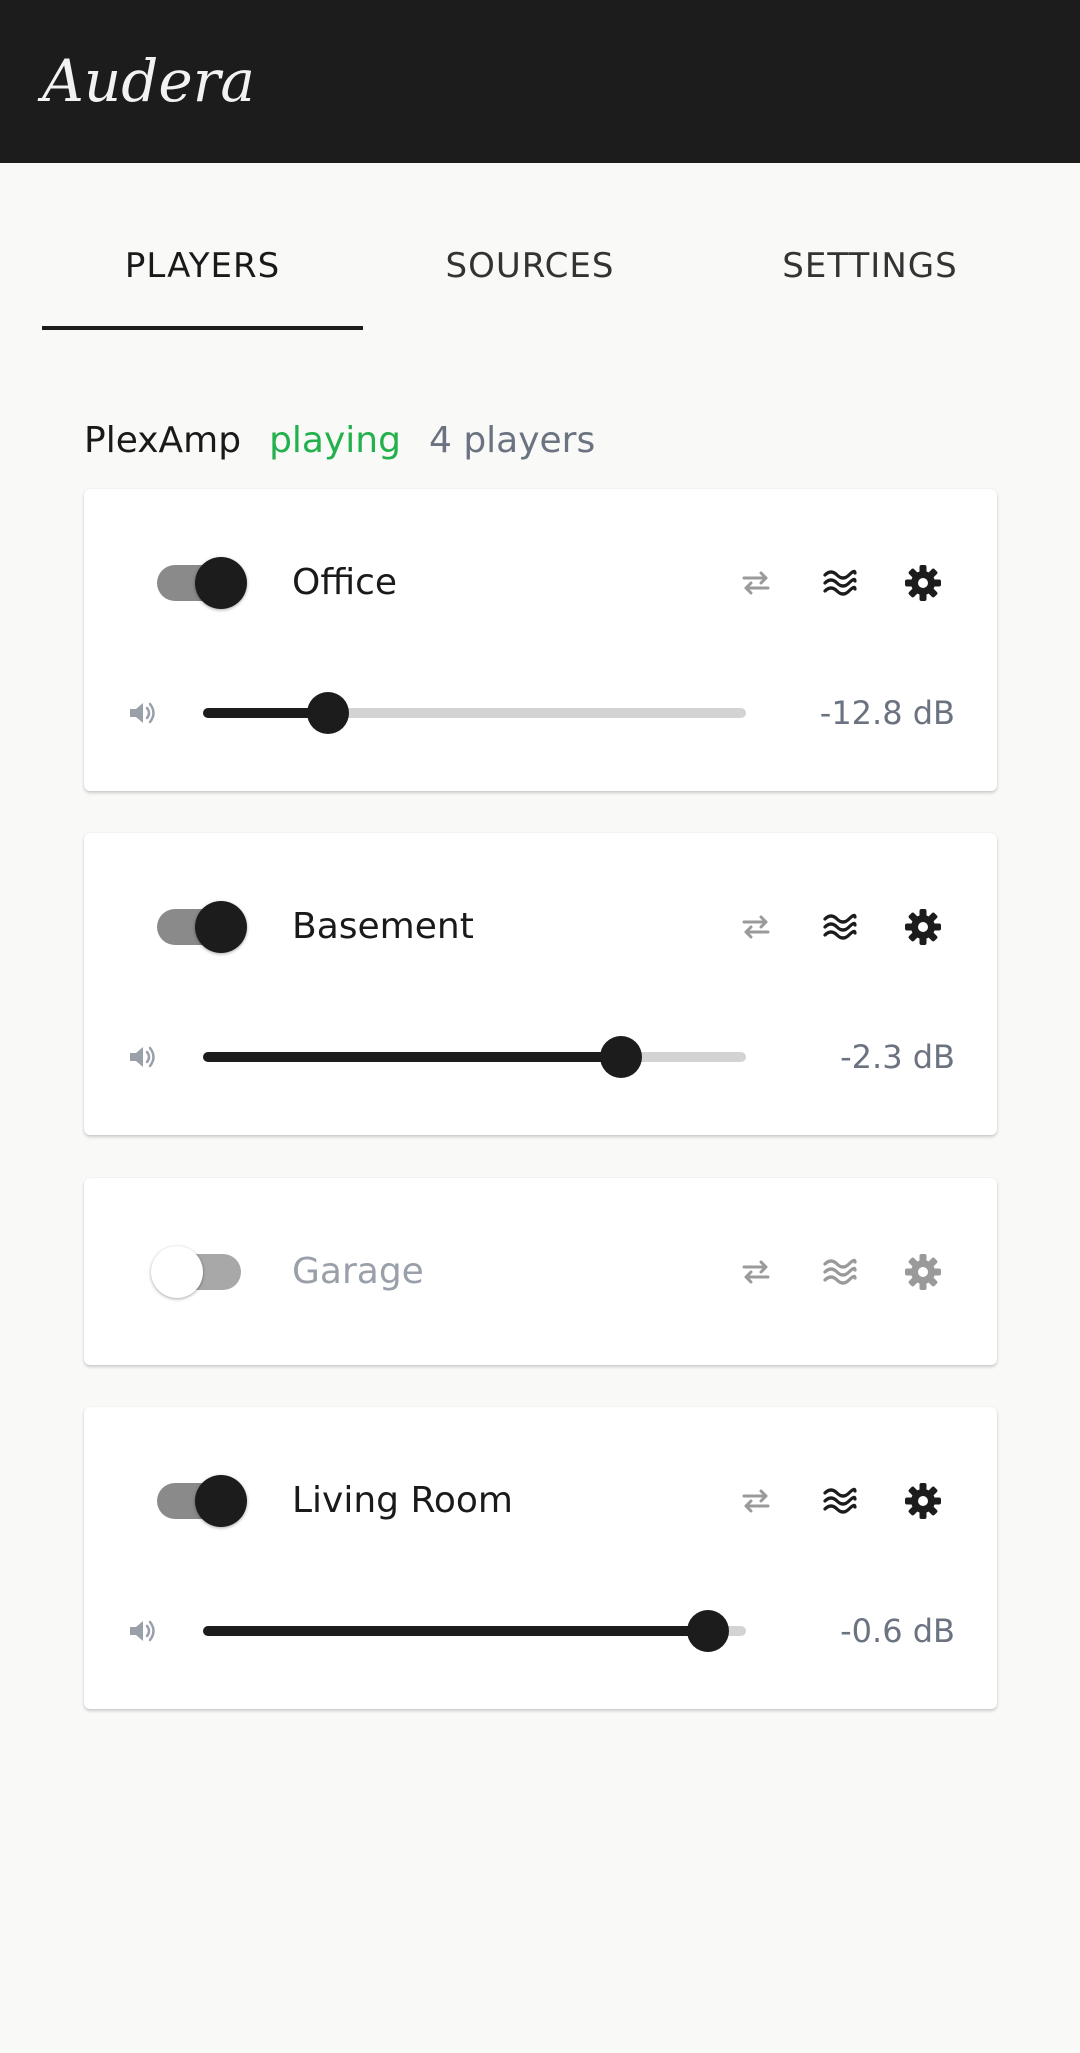 This screenshot has width=1080, height=2053. I want to click on tab-settings: SETTINGS, so click(870, 266).